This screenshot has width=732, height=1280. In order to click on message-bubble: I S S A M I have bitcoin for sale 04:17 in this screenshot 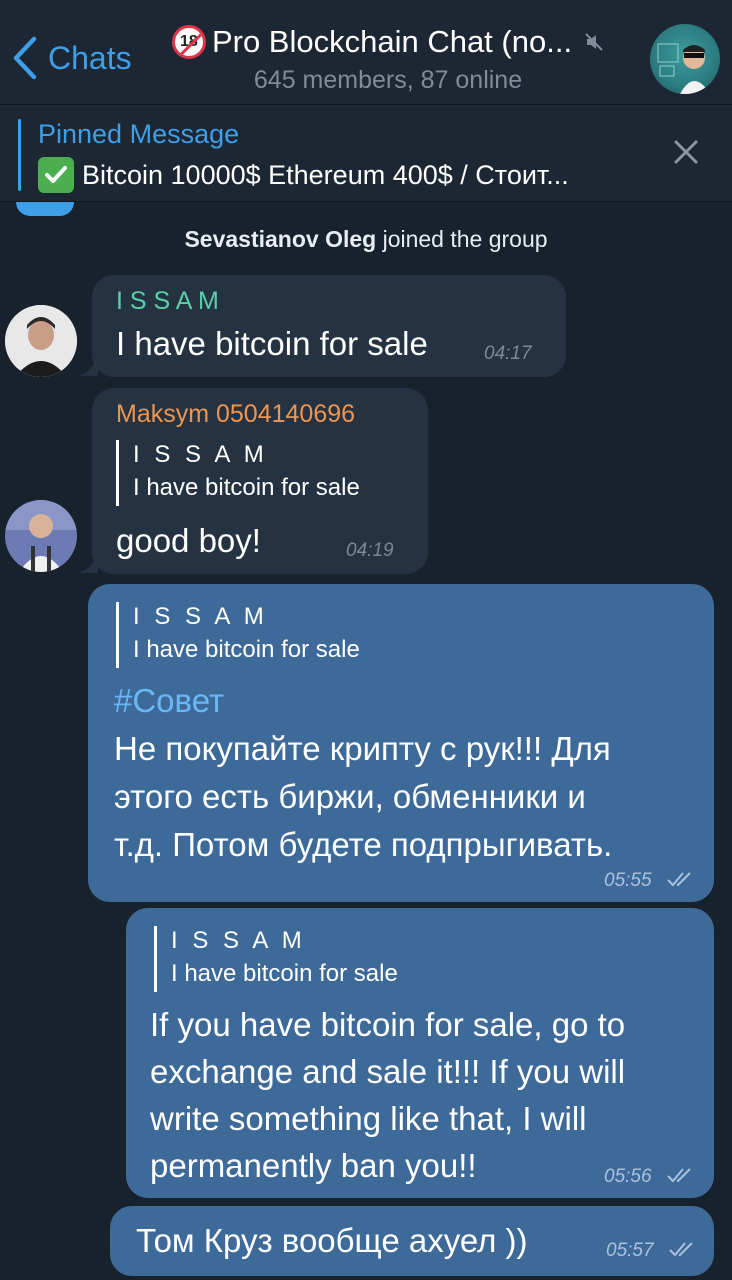, I will do `click(329, 326)`.